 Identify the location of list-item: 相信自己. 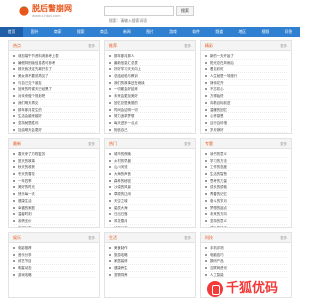
(150, 130).